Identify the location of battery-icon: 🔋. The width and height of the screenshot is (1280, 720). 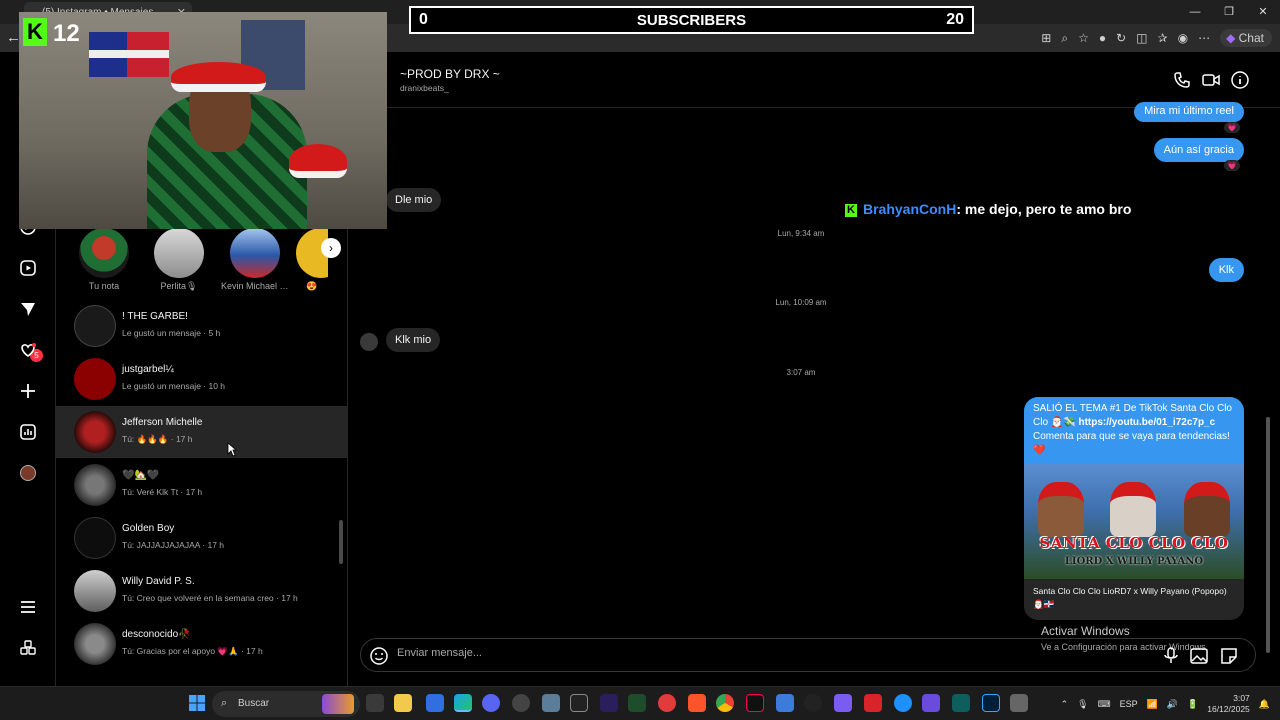
(1192, 704).